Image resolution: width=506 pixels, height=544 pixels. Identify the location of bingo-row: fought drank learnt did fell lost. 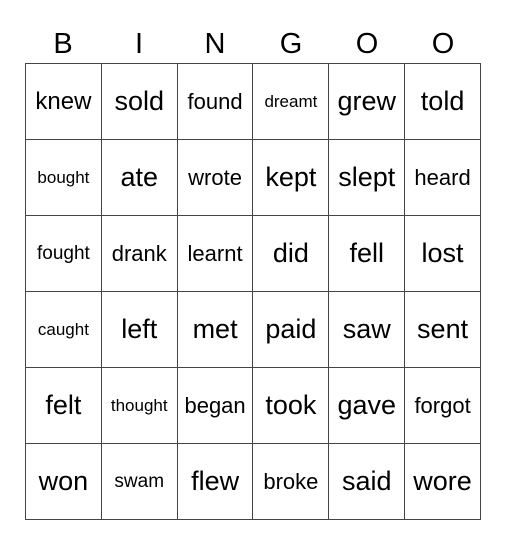
(253, 253).